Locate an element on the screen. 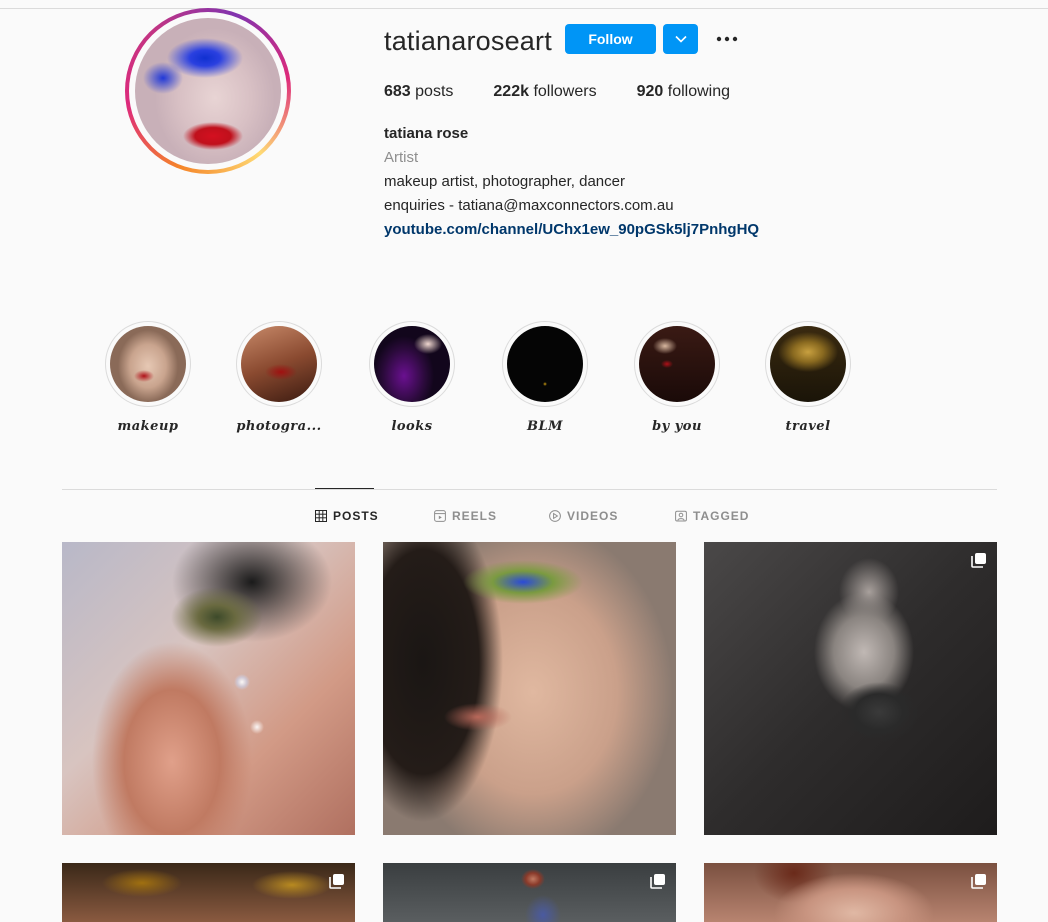 Image resolution: width=1048 pixels, height=922 pixels. tab-label: REELS is located at coordinates (475, 516).